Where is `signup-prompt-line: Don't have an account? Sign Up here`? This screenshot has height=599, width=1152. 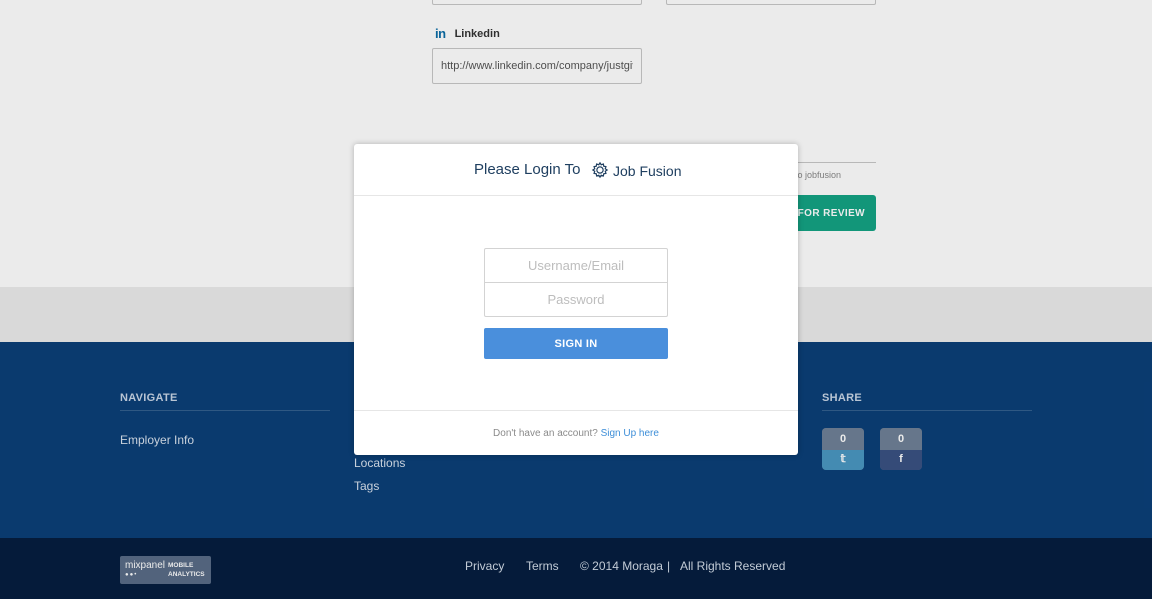 signup-prompt-line: Don't have an account? Sign Up here is located at coordinates (576, 433).